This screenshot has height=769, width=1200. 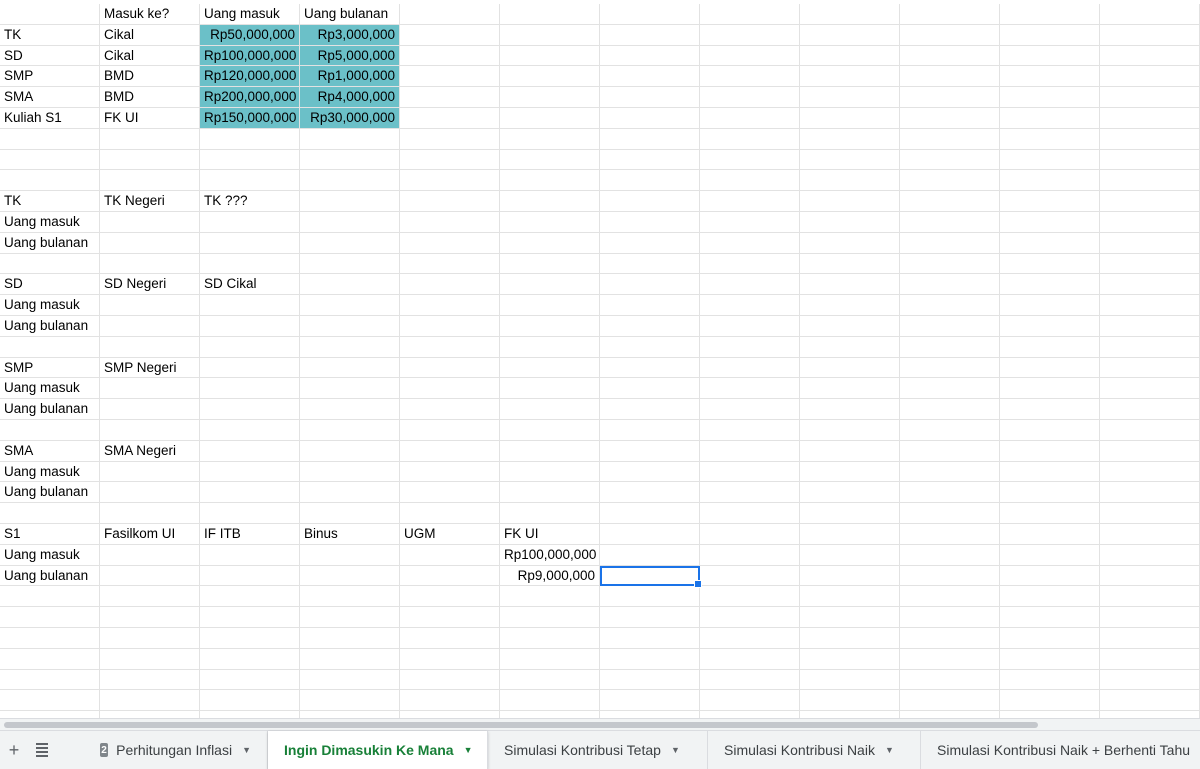 What do you see at coordinates (50, 285) in the screenshot?
I see `grid-cell: SD` at bounding box center [50, 285].